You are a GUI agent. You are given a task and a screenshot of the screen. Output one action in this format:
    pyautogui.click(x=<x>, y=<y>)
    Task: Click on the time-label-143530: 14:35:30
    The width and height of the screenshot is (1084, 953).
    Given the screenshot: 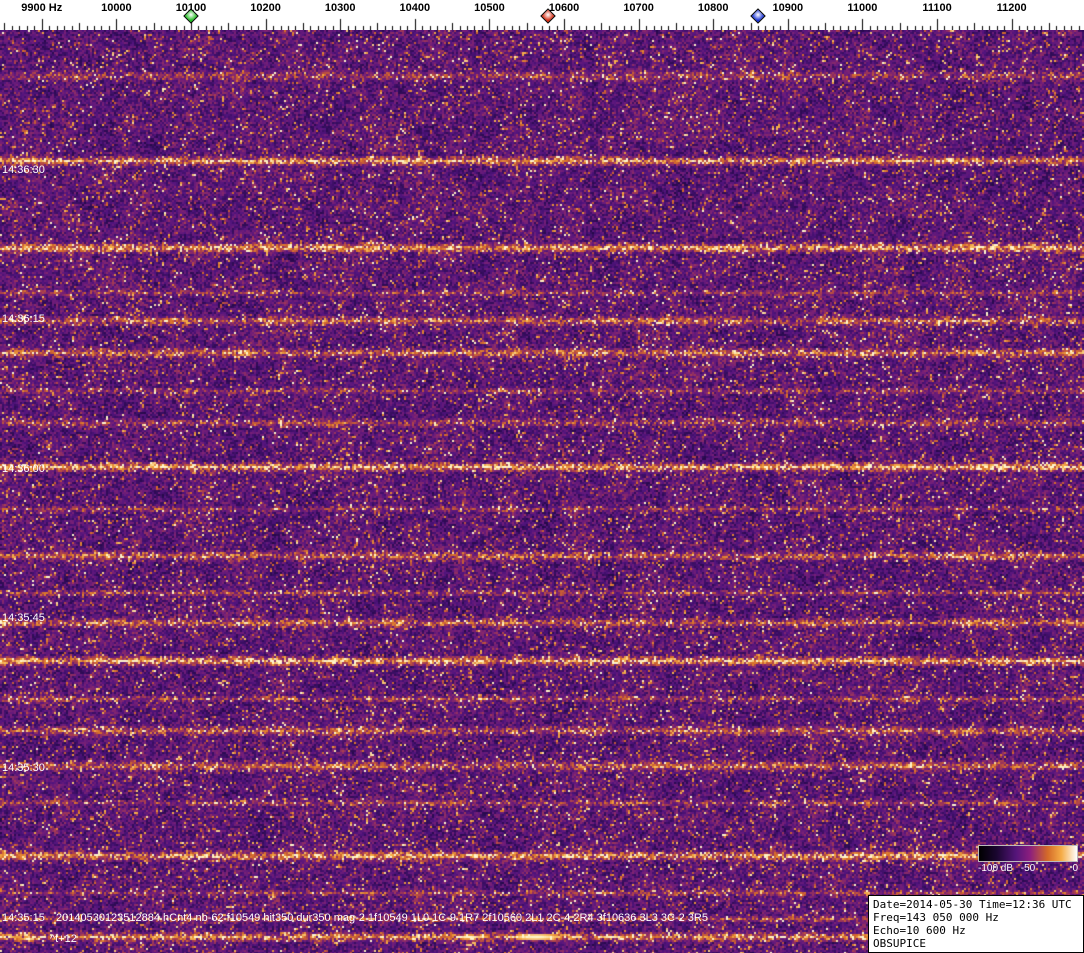 What is the action you would take?
    pyautogui.click(x=23, y=768)
    